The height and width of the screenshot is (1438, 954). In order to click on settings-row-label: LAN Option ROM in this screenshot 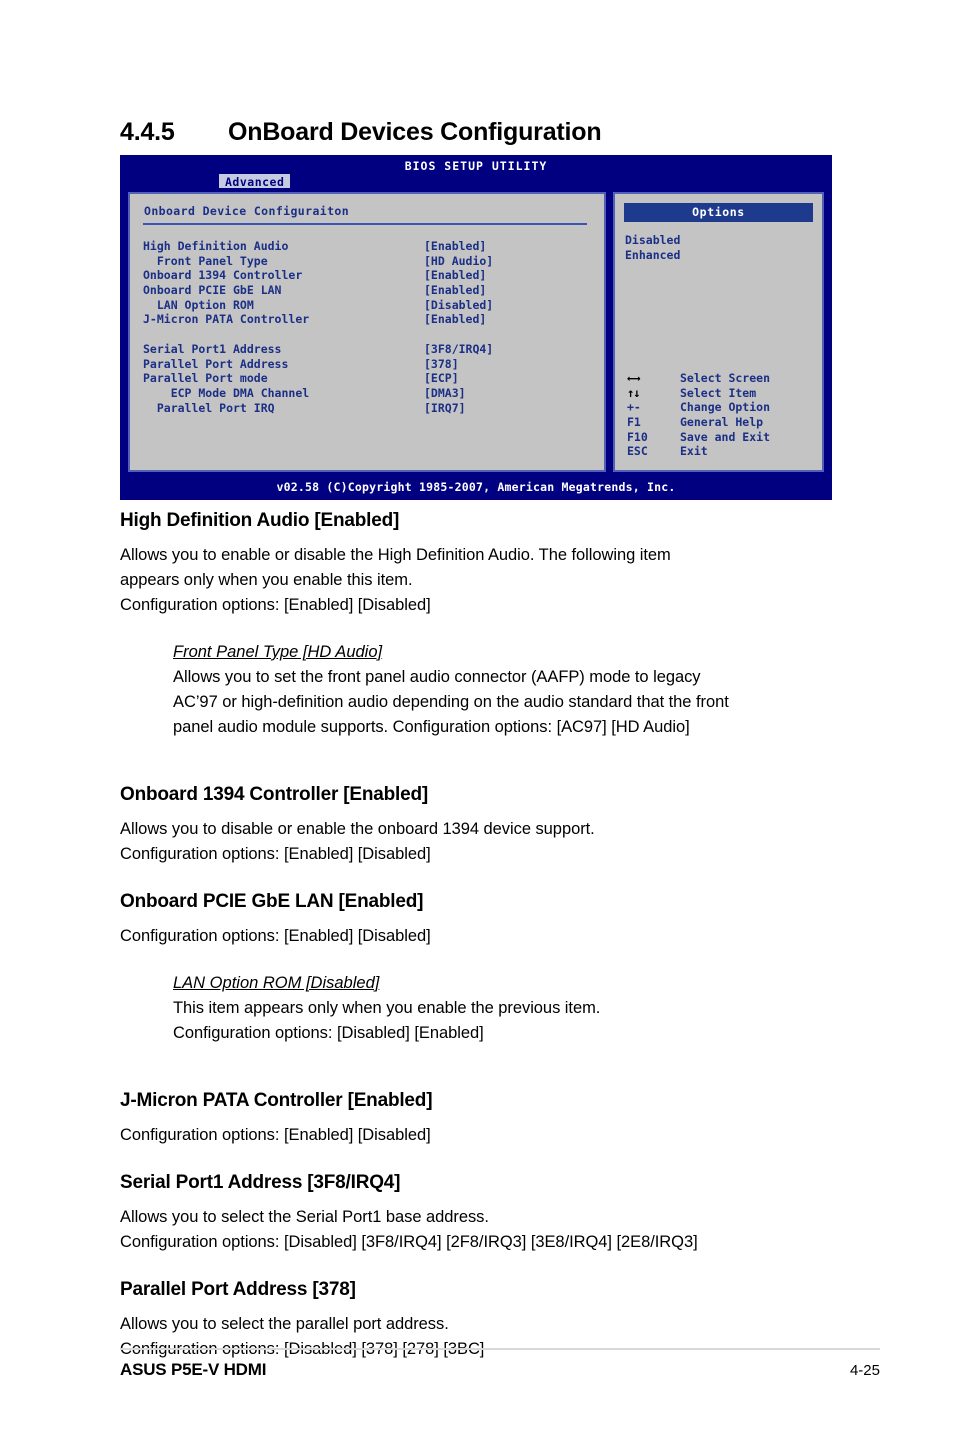, I will do `click(198, 304)`.